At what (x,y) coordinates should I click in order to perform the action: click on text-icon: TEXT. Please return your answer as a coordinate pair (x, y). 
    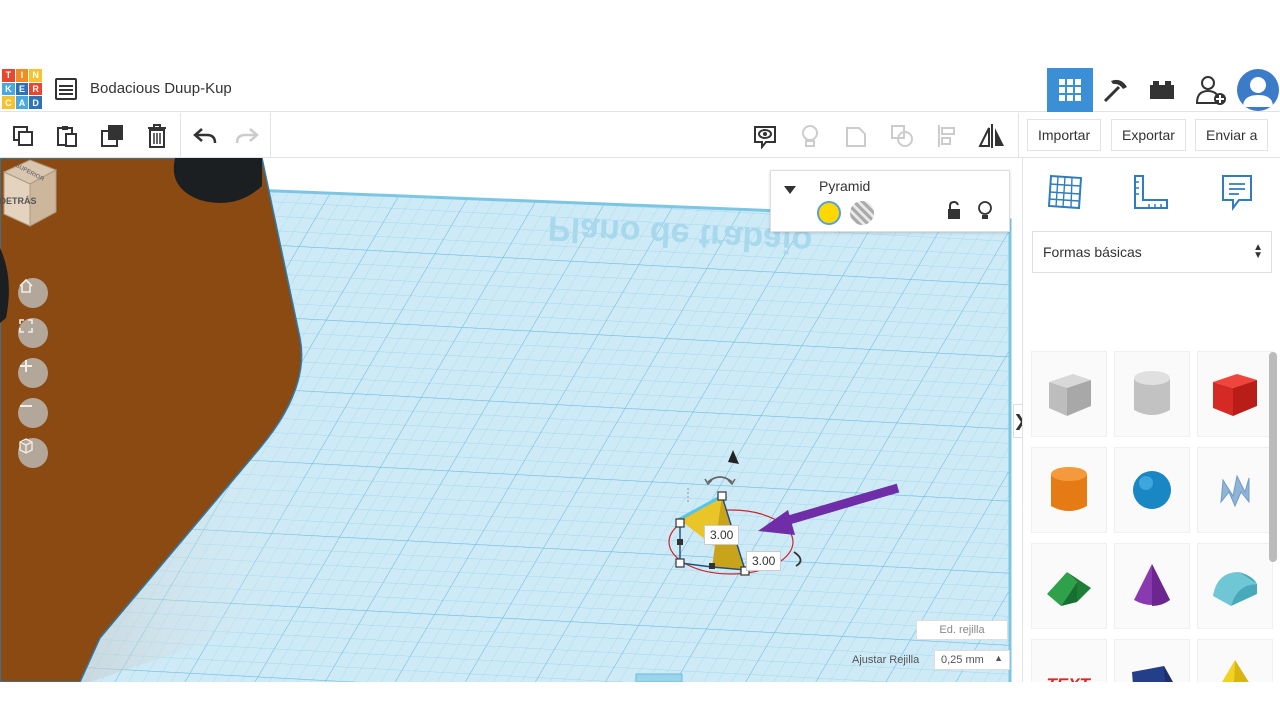
    Looking at the image, I should click on (1069, 678).